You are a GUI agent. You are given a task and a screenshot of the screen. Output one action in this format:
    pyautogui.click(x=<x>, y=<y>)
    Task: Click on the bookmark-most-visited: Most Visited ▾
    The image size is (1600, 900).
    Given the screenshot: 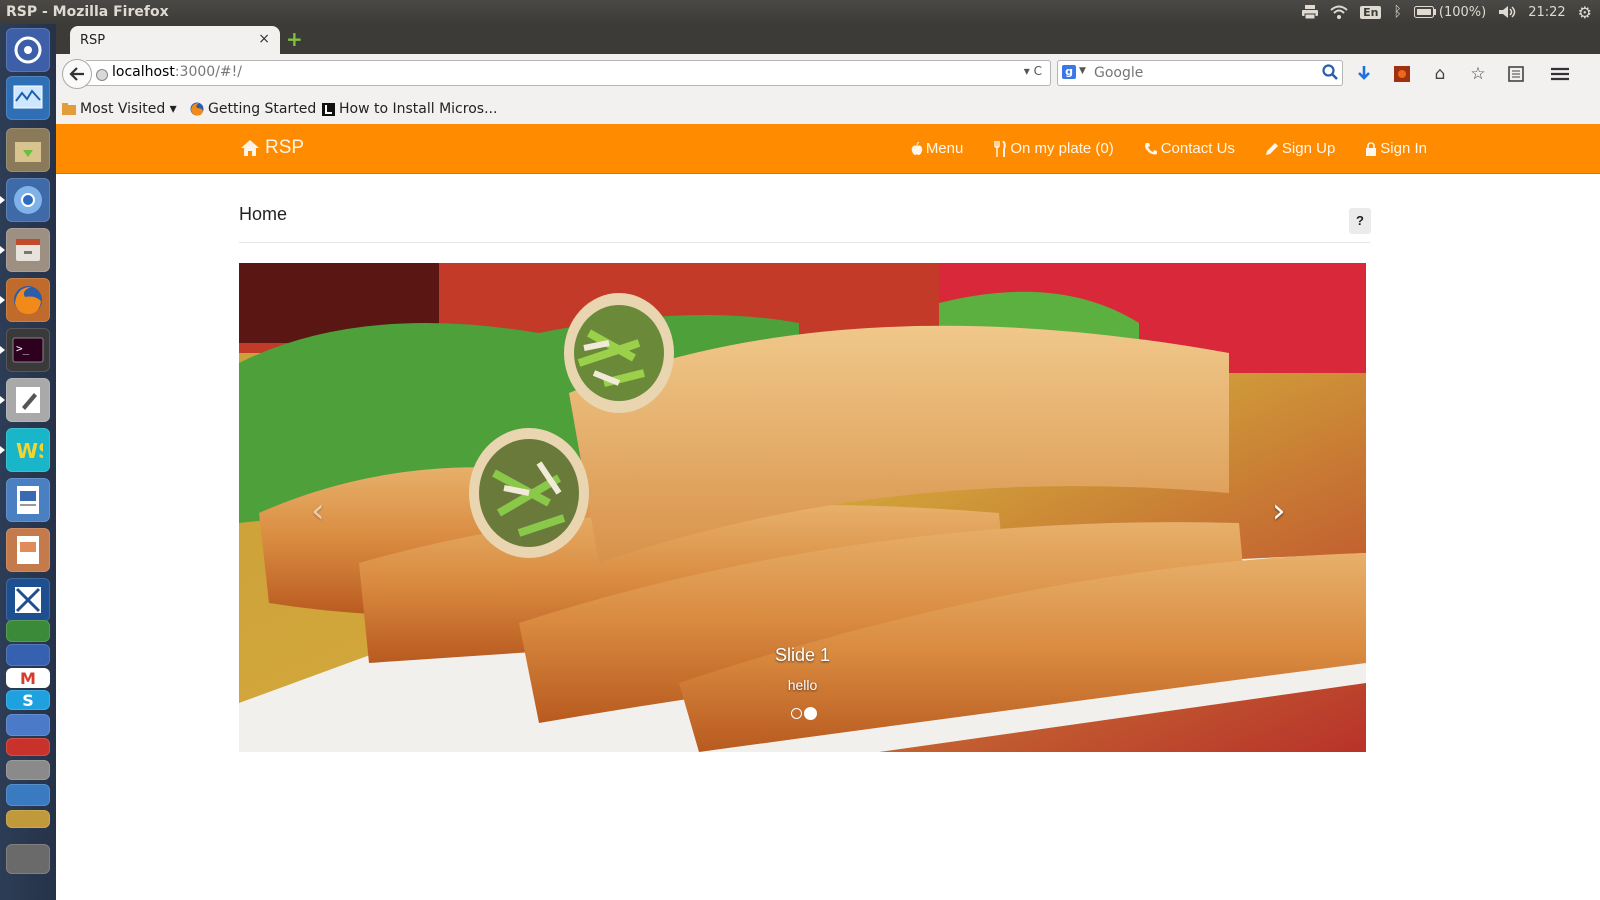 What is the action you would take?
    pyautogui.click(x=119, y=109)
    